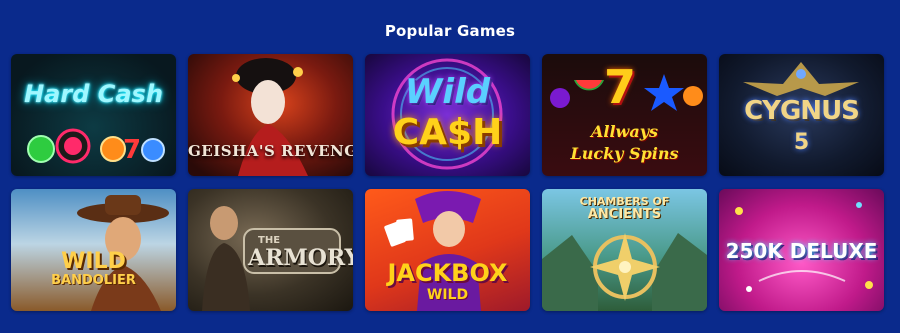  I want to click on game-title-cygnus-line1: CYGNUS, so click(802, 111).